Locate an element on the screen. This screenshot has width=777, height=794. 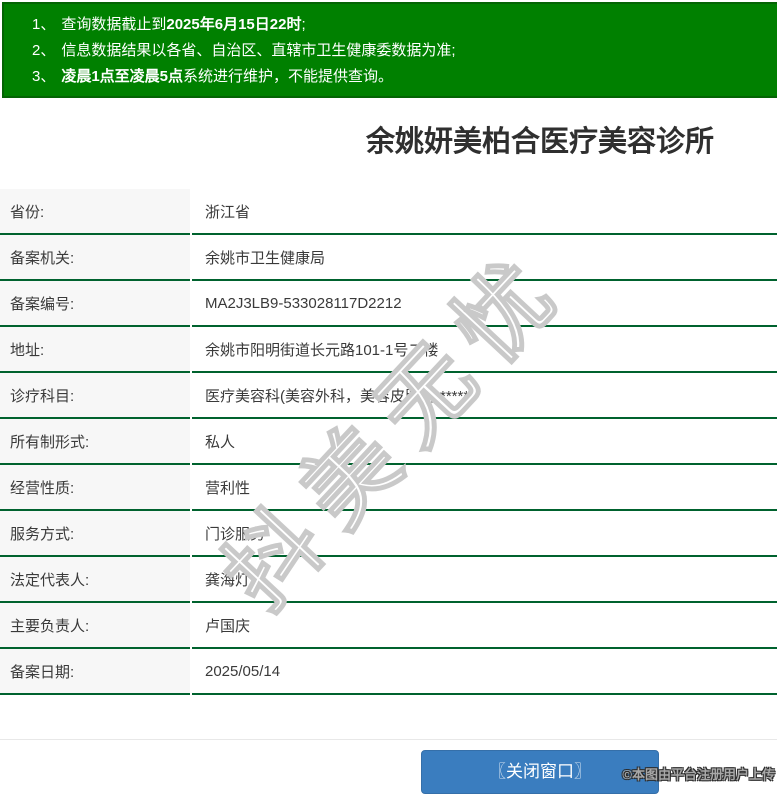
table-row-legal-representative: 法定代表人: 龚海灯 is located at coordinates (388, 580).